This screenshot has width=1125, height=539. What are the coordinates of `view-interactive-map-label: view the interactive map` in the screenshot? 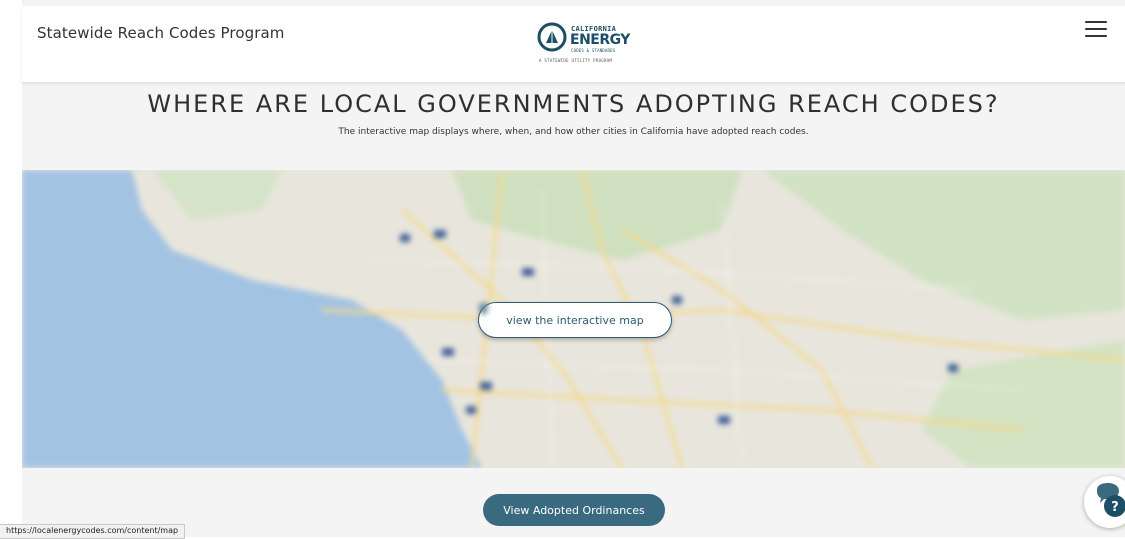 It's located at (575, 320).